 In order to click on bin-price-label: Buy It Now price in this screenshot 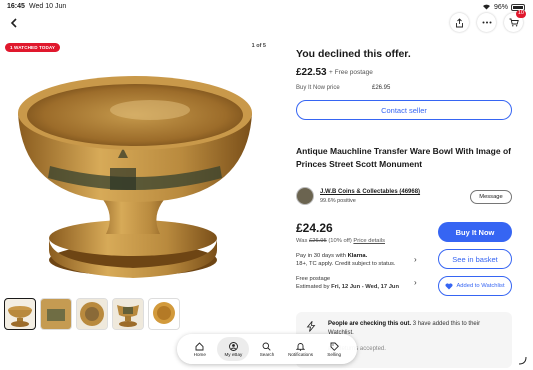, I will do `click(318, 88)`.